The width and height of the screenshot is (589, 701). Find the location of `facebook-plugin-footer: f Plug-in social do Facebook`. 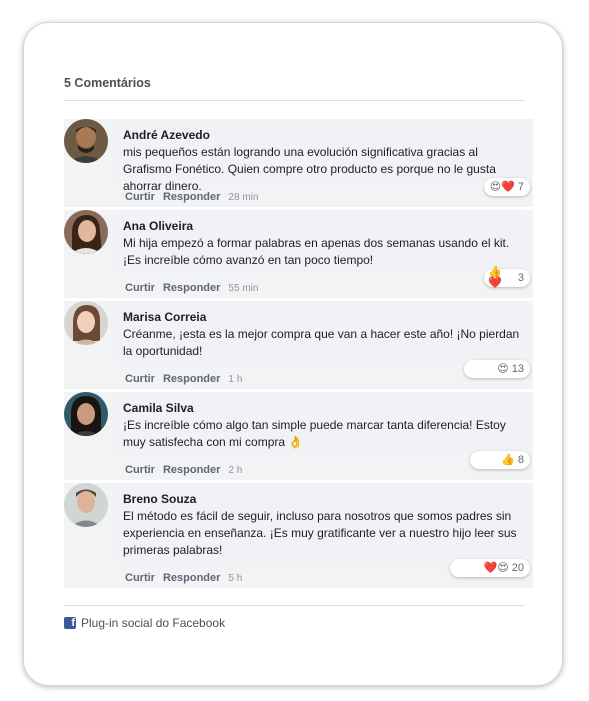

facebook-plugin-footer: f Plug-in social do Facebook is located at coordinates (144, 623).